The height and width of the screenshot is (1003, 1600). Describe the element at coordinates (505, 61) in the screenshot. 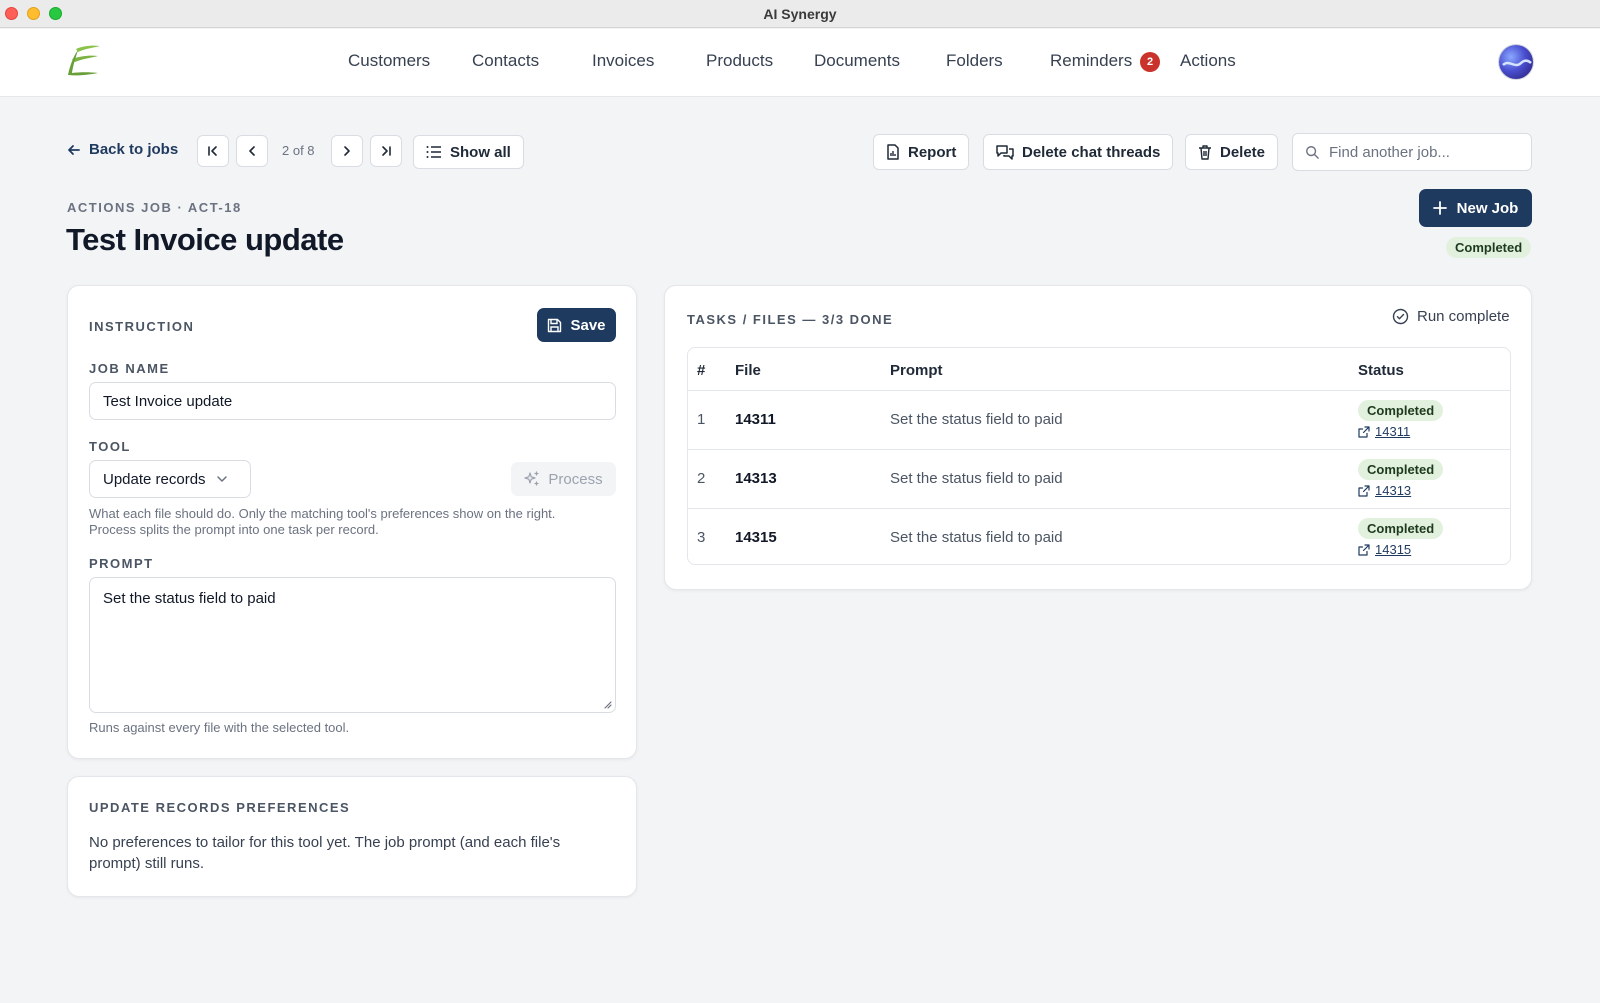

I see `nav-contacts: Contacts` at that location.